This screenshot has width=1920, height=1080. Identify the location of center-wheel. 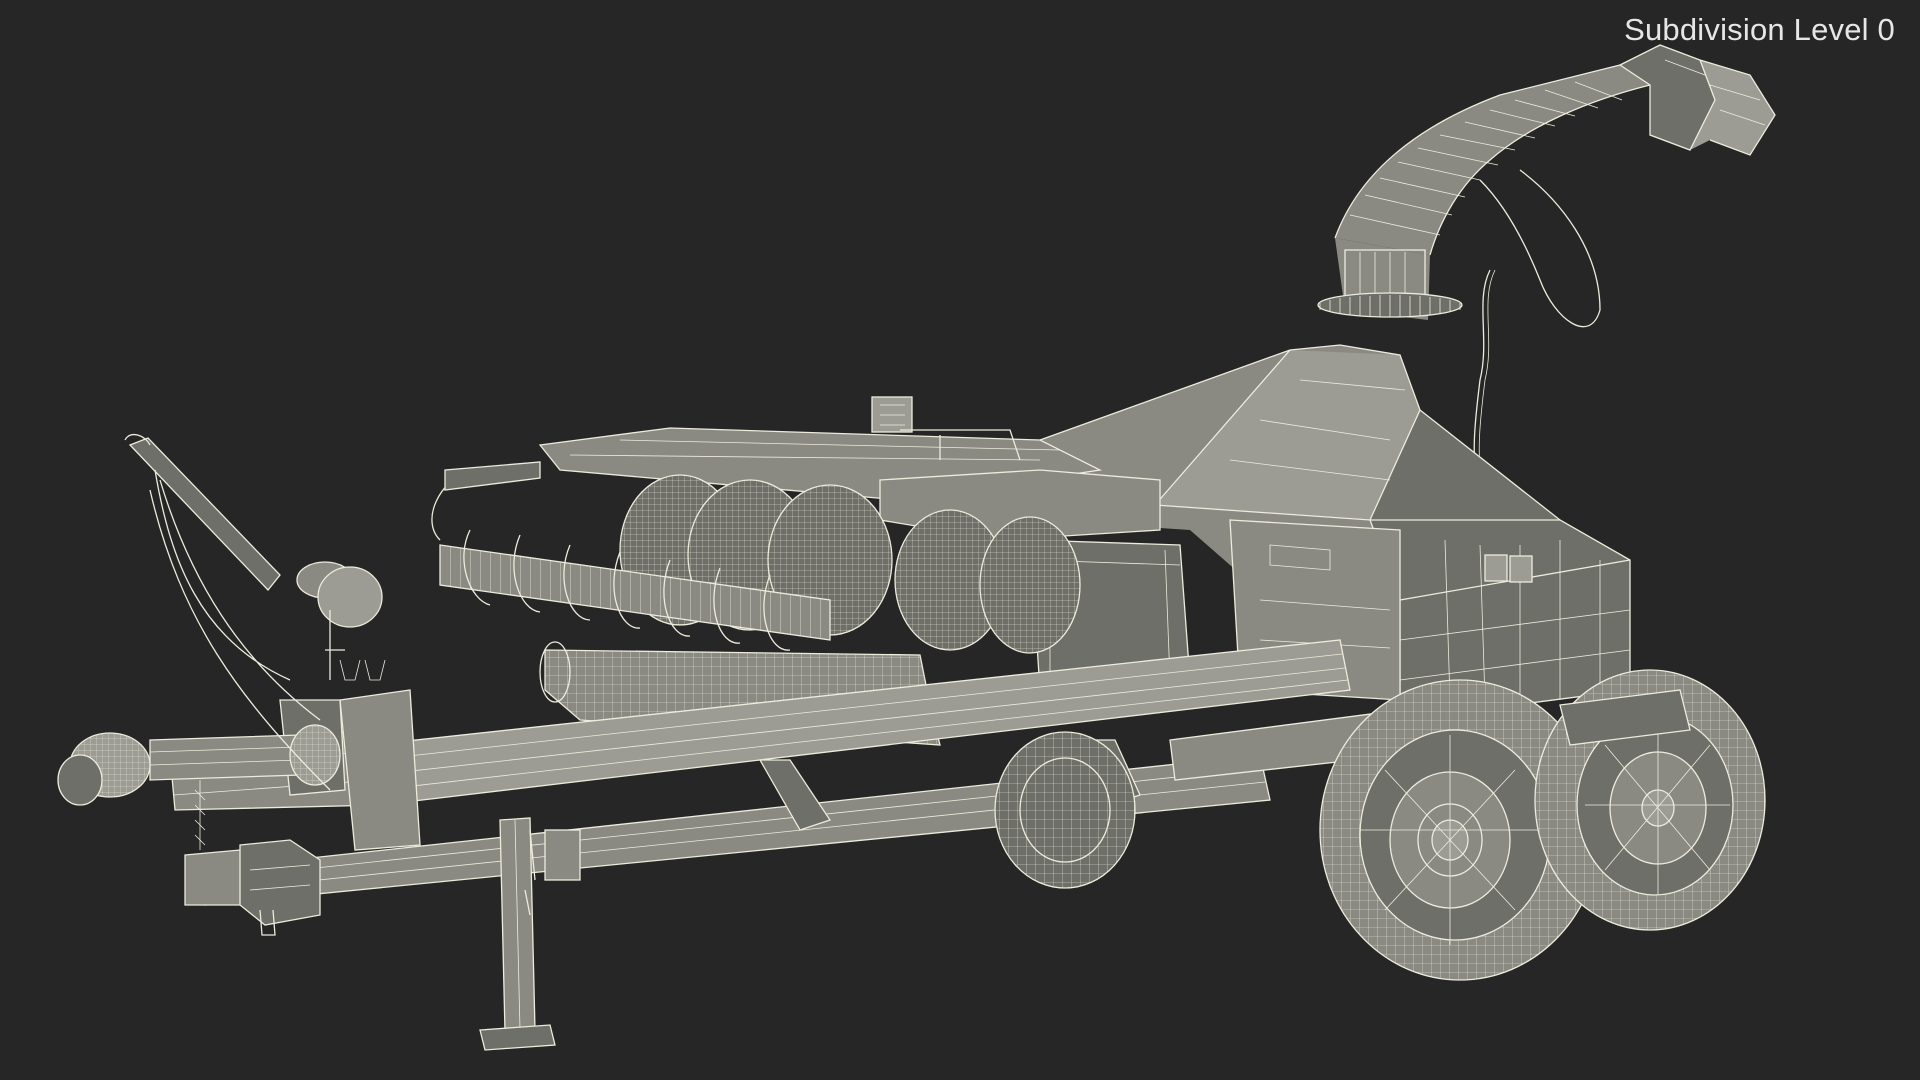
(1065, 810).